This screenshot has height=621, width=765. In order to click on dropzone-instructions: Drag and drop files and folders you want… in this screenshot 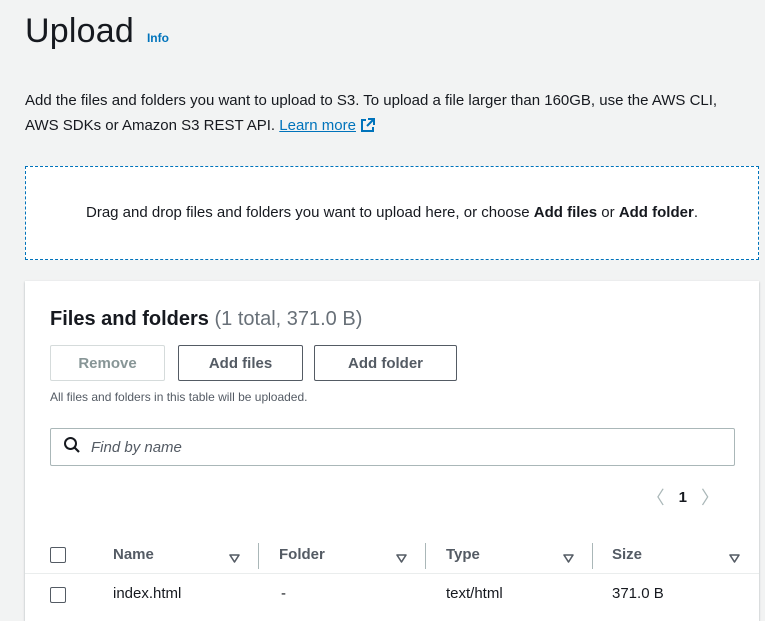, I will do `click(310, 212)`.